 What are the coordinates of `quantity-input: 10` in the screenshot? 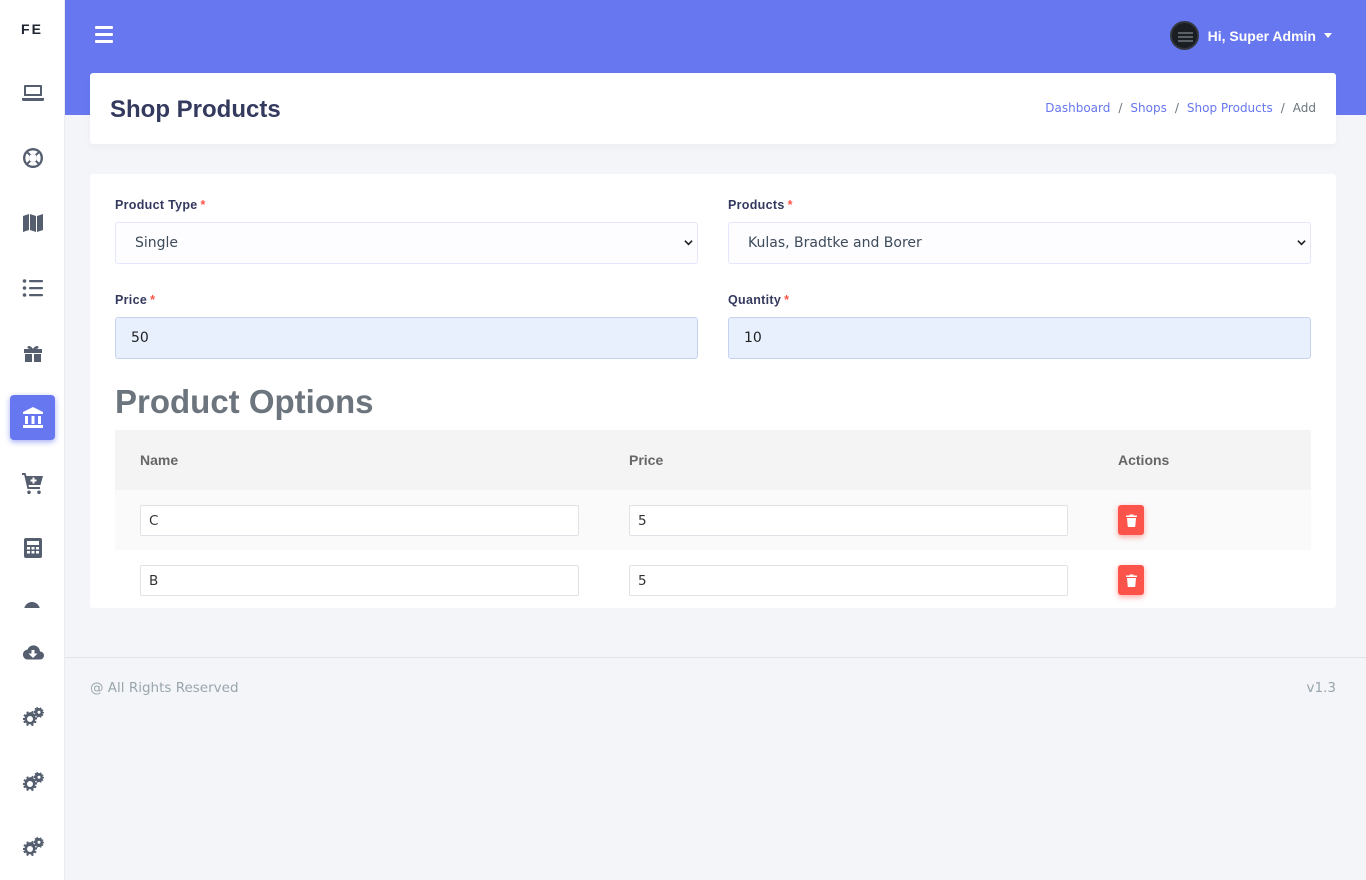 It's located at (1019, 338).